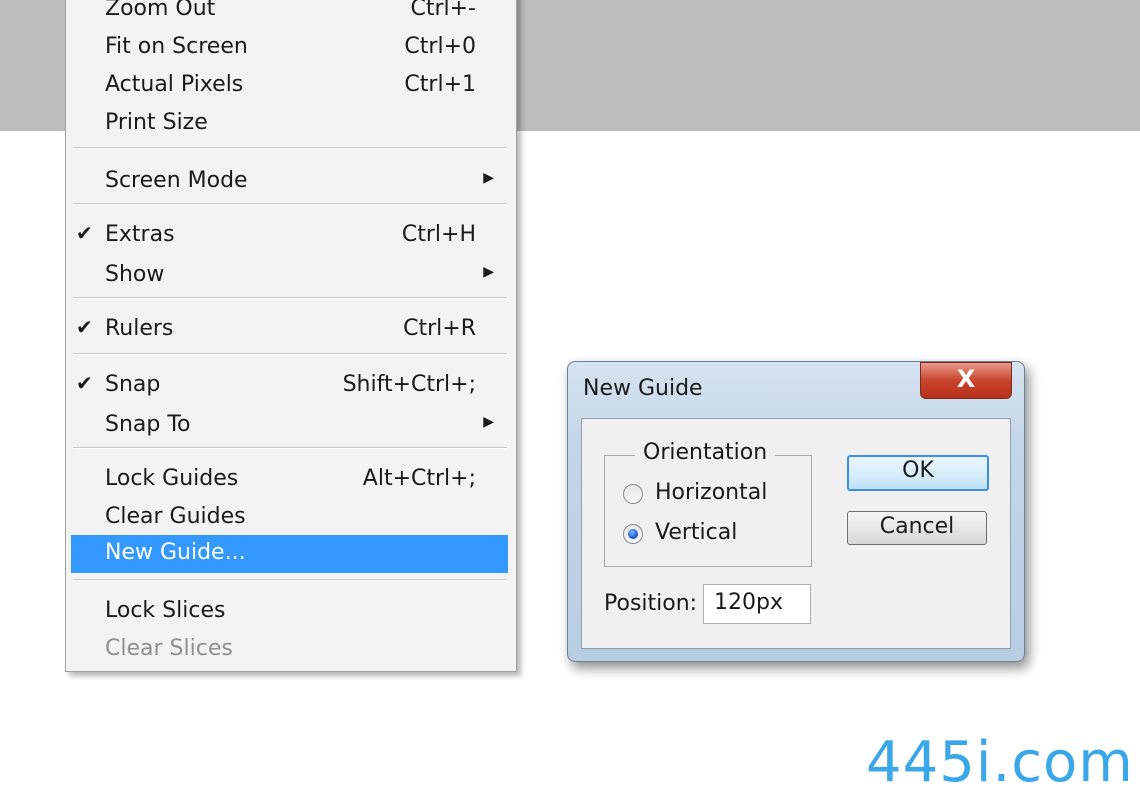  I want to click on menu-item-lock-guides: Lock Guides Alt+Ctrl+;, so click(289, 479).